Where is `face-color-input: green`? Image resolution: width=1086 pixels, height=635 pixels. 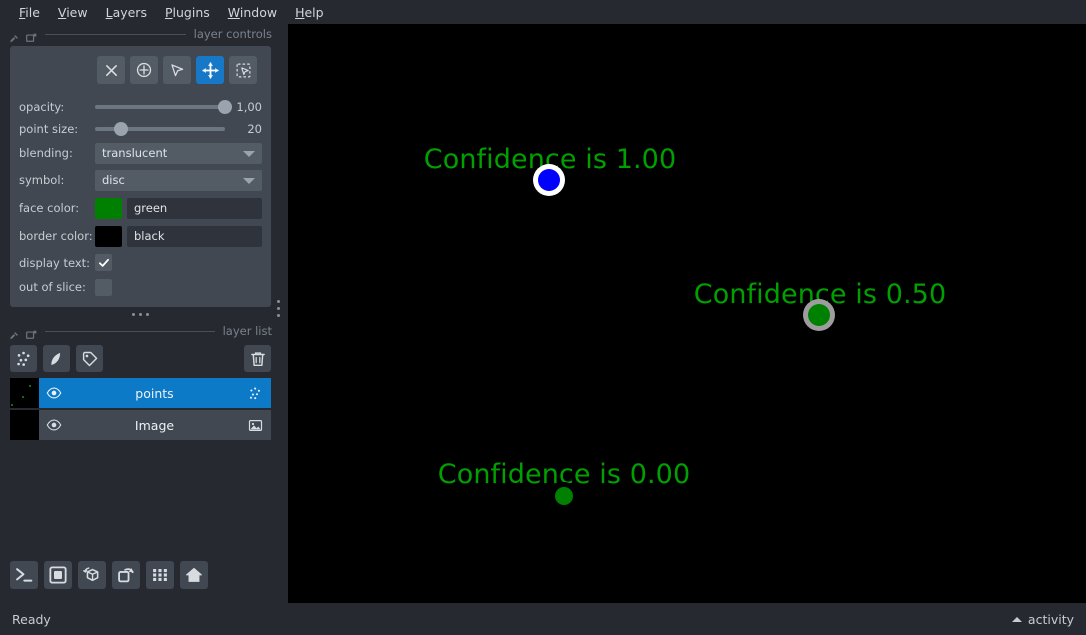
face-color-input: green is located at coordinates (194, 208).